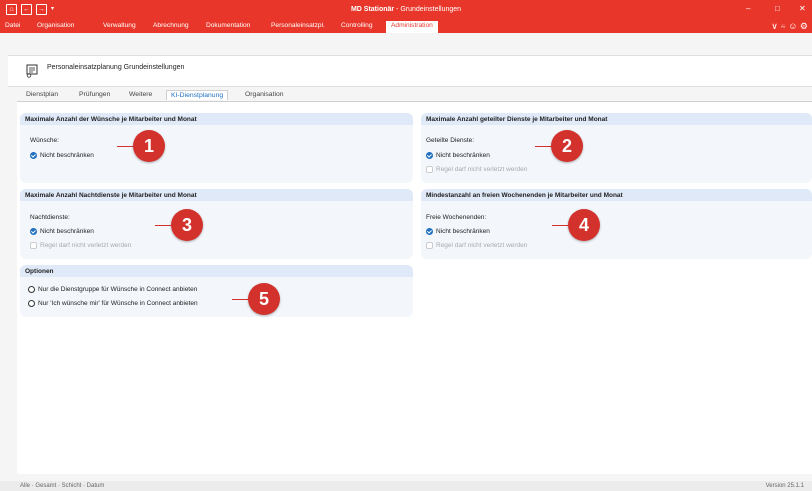 This screenshot has height=491, width=812. I want to click on annotation-marker-3: 3, so click(179, 225).